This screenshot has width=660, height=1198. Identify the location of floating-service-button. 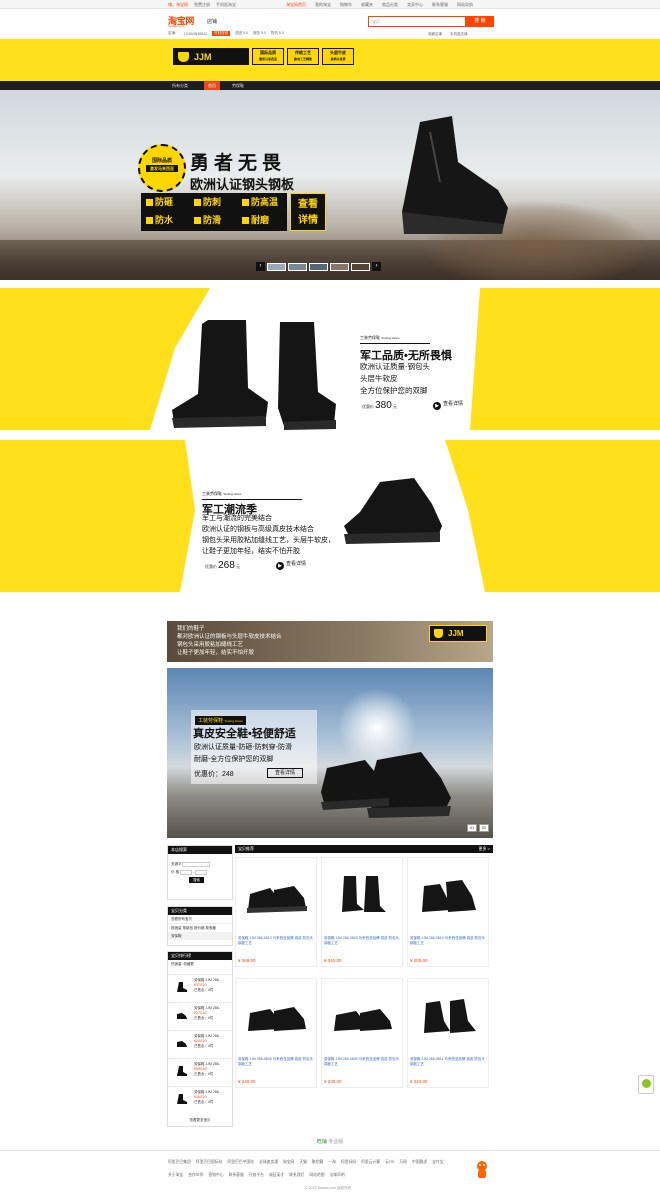
(646, 1084).